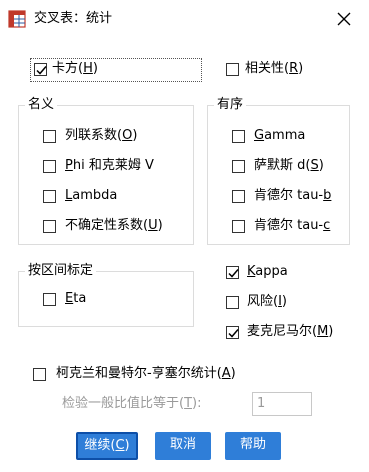 This screenshot has height=472, width=369. Describe the element at coordinates (184, 19) in the screenshot. I see `title-bar: 交叉表：统计` at that location.